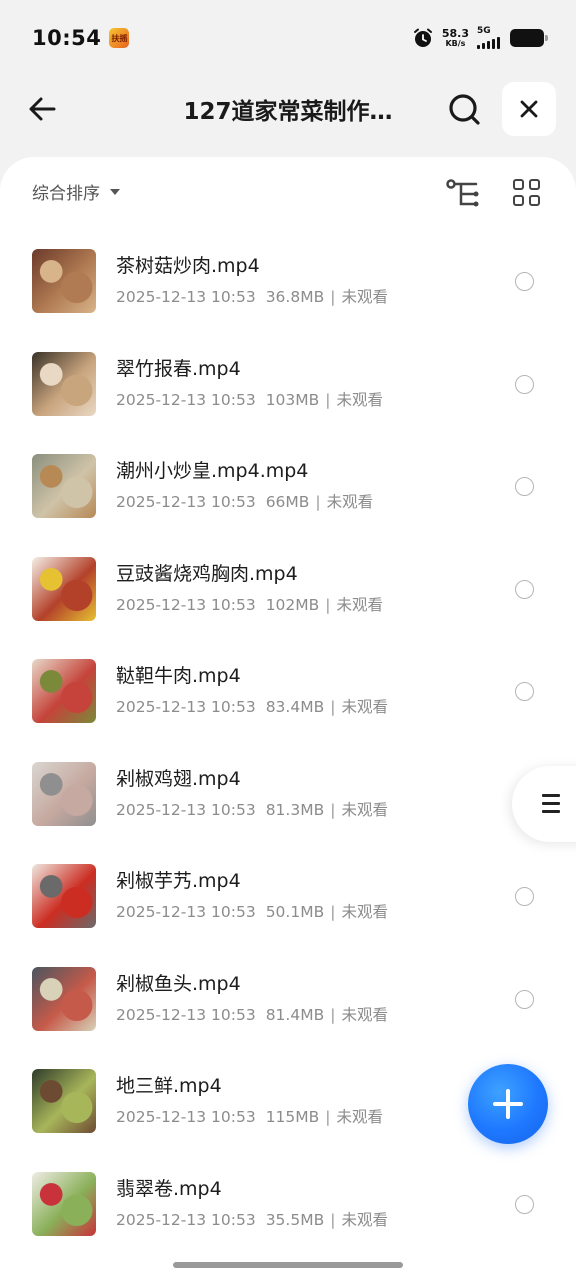 The height and width of the screenshot is (1280, 576). Describe the element at coordinates (295, 912) in the screenshot. I see `file-size: 50.1MB` at that location.